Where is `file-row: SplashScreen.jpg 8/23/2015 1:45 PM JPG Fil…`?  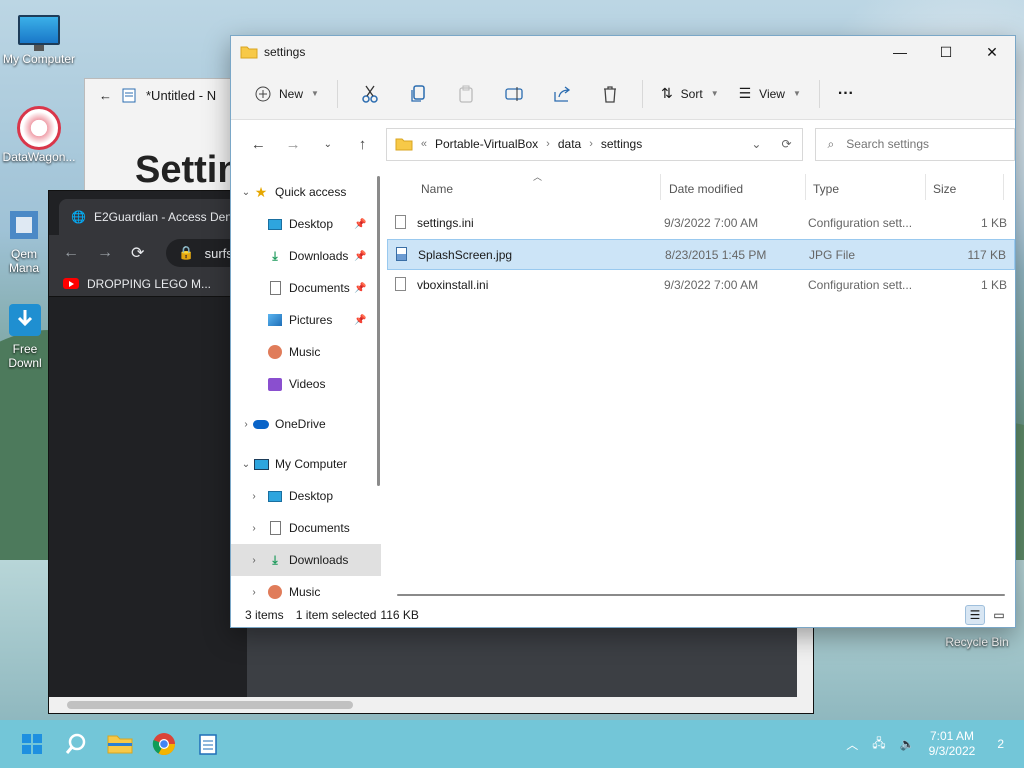 file-row: SplashScreen.jpg 8/23/2015 1:45 PM JPG Fil… is located at coordinates (701, 254).